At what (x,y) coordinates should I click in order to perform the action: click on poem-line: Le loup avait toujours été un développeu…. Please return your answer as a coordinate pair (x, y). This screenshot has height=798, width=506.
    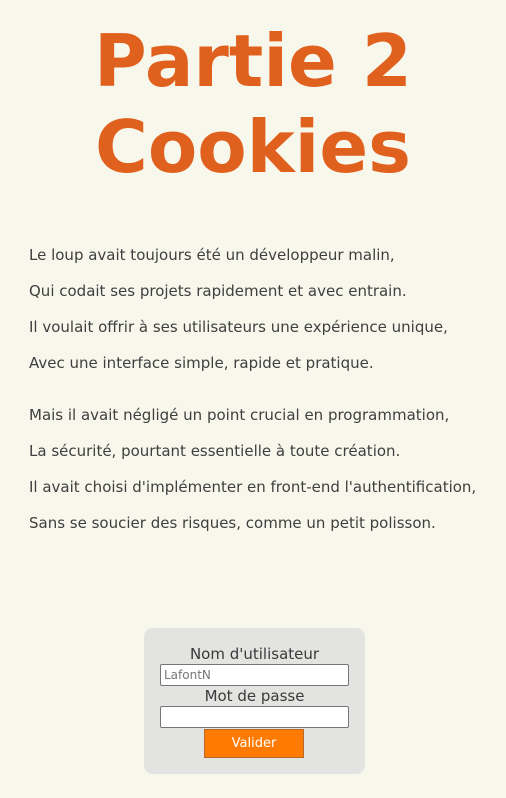
    Looking at the image, I should click on (212, 255).